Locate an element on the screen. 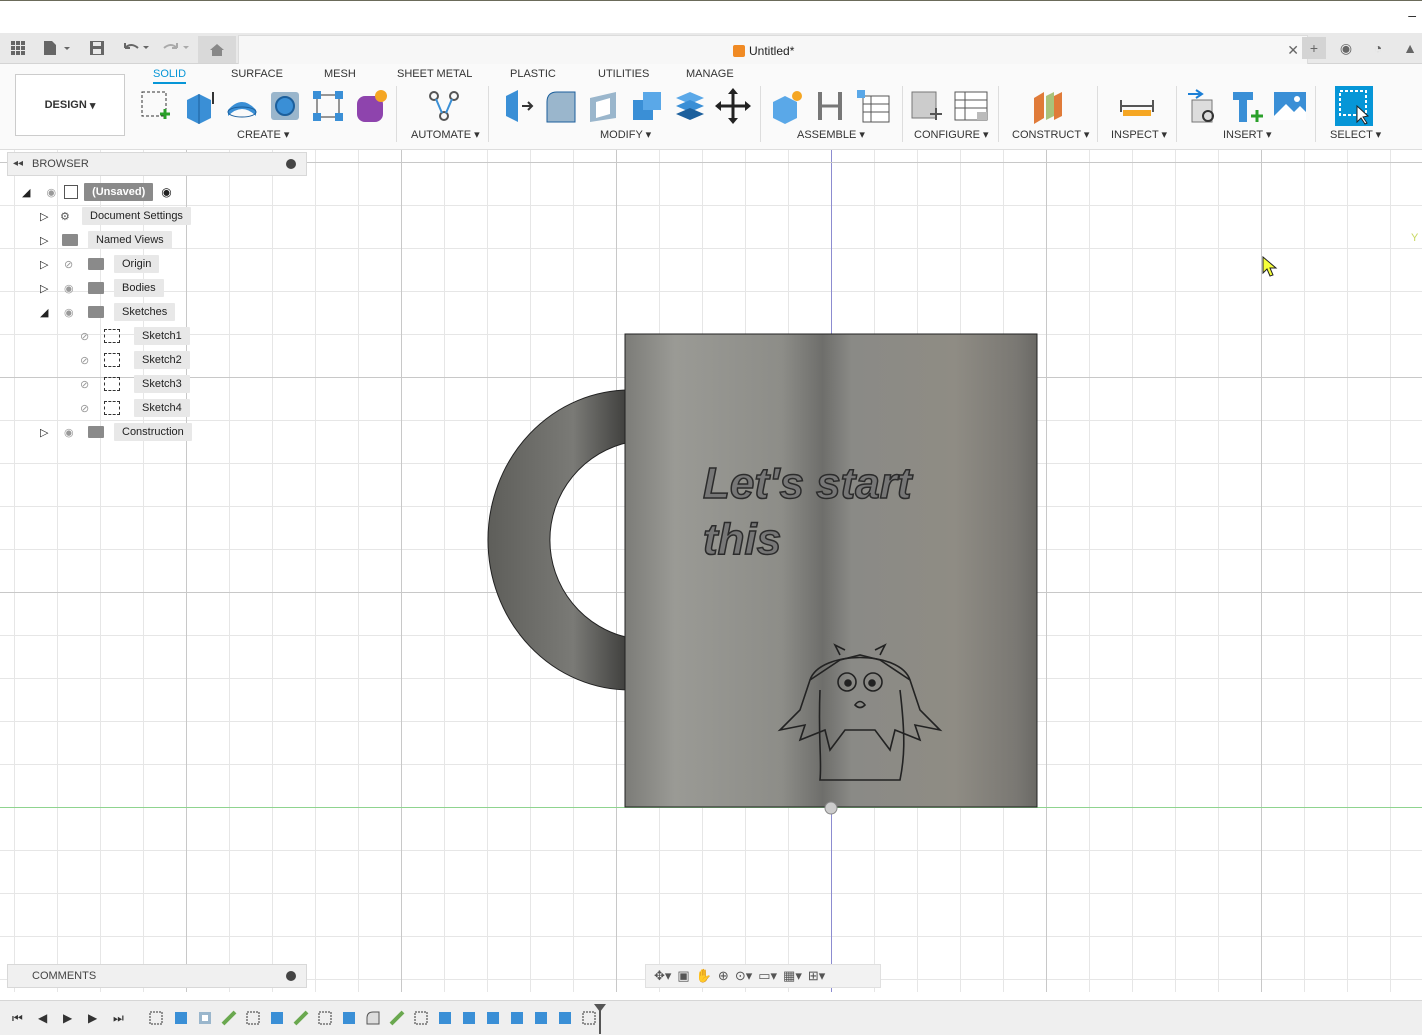 The image size is (1422, 1035). expanded-triangle-icon: ◢ is located at coordinates (52, 312).